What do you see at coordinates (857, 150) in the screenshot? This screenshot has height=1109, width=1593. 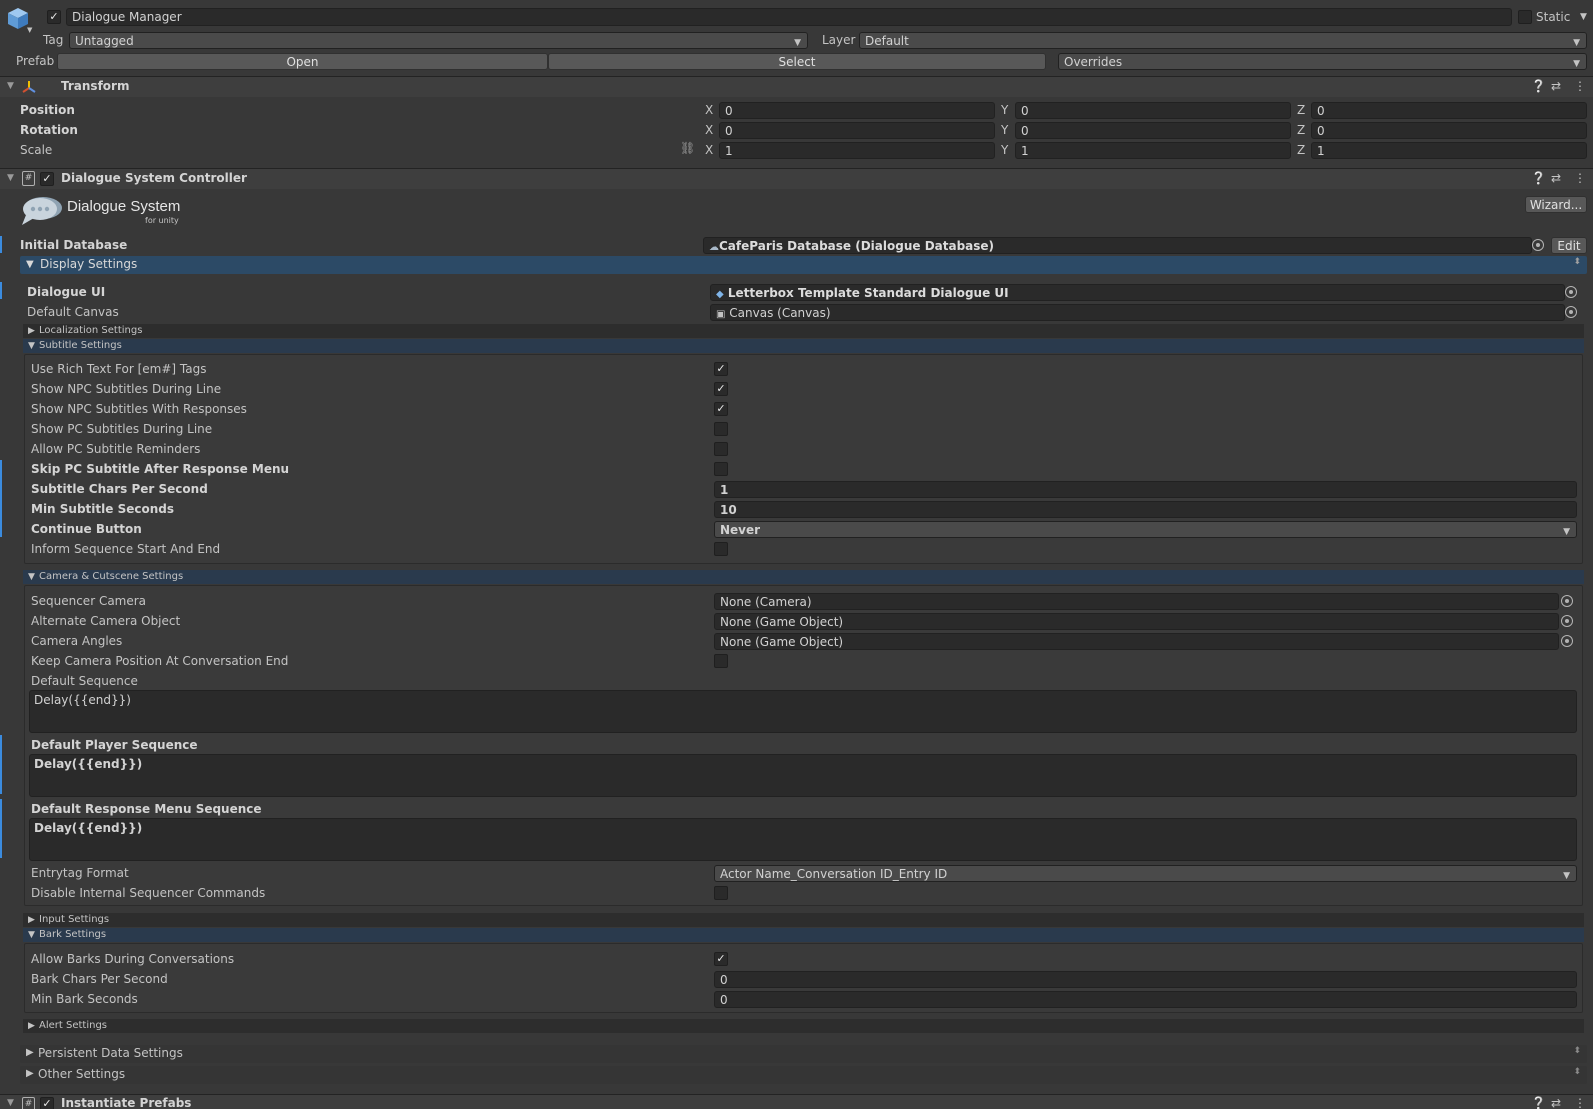 I see `scale-x-field: 1` at bounding box center [857, 150].